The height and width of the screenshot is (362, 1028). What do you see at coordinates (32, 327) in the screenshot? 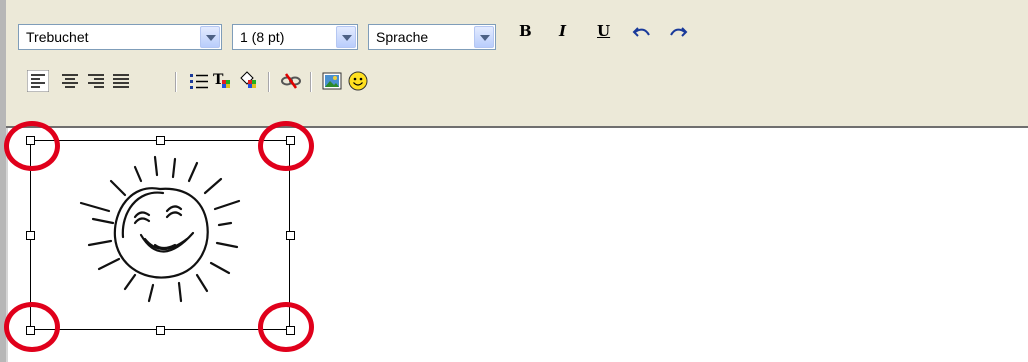
I see `highlight-circle-bottom-left` at bounding box center [32, 327].